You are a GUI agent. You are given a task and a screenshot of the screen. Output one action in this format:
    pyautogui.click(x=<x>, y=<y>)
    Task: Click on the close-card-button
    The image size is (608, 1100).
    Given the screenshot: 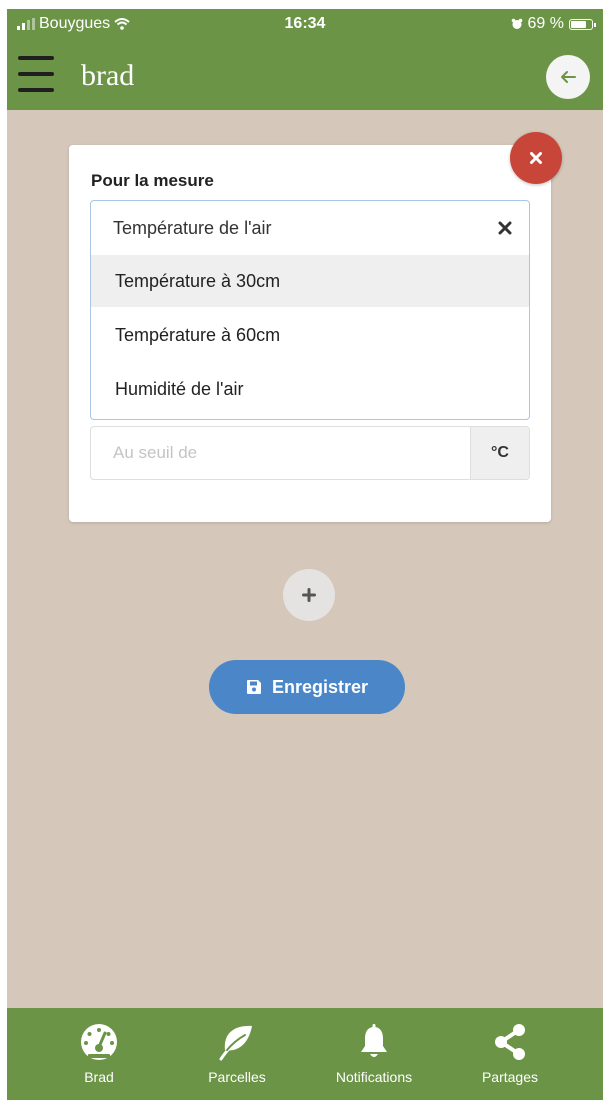 What is the action you would take?
    pyautogui.click(x=536, y=158)
    